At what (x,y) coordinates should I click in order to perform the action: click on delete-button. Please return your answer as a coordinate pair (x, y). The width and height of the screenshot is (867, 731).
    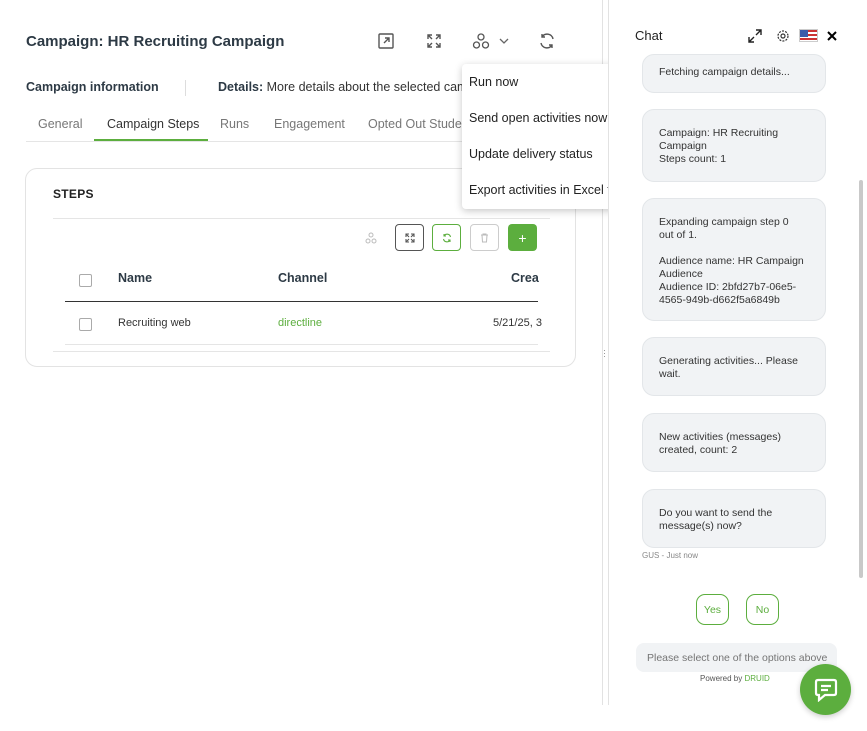
    Looking at the image, I should click on (484, 237).